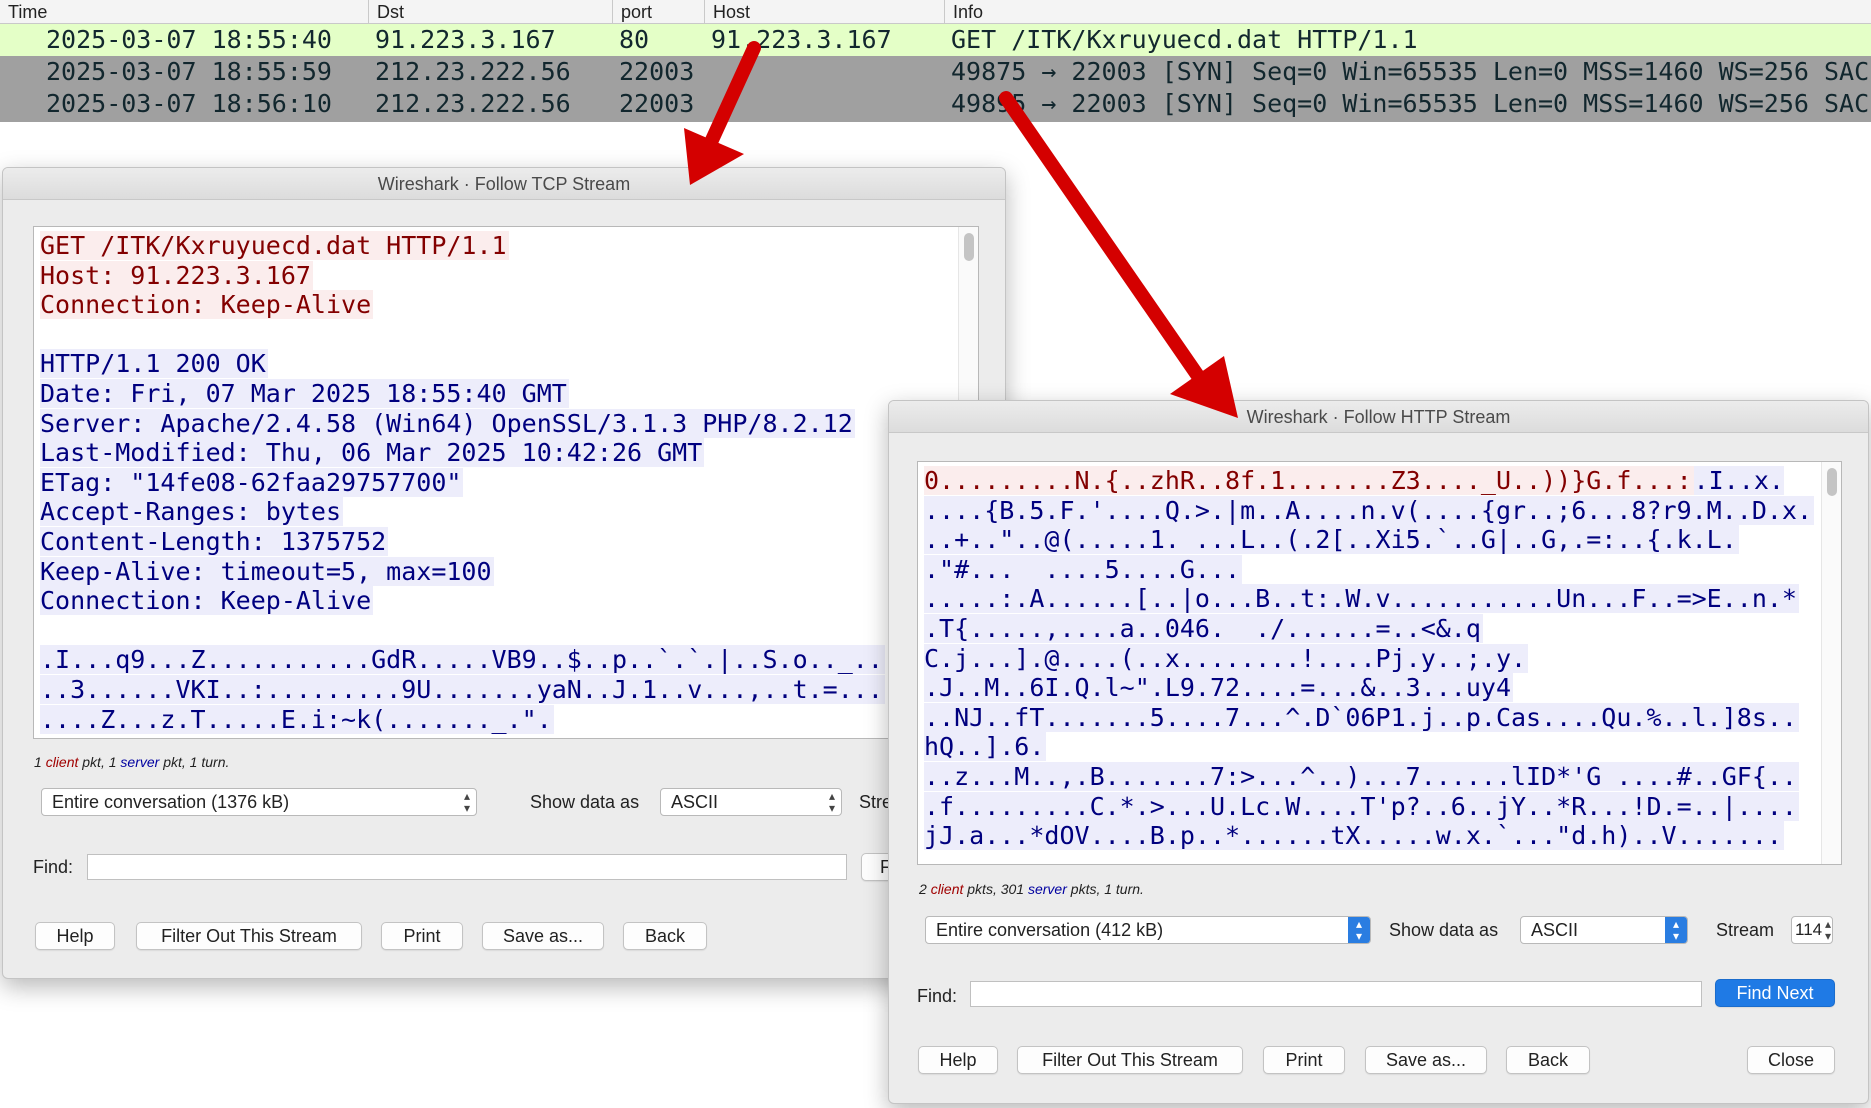 The width and height of the screenshot is (1871, 1108). What do you see at coordinates (1378, 417) in the screenshot?
I see `dialog-title: Wireshark · Follow HTTP Stream` at bounding box center [1378, 417].